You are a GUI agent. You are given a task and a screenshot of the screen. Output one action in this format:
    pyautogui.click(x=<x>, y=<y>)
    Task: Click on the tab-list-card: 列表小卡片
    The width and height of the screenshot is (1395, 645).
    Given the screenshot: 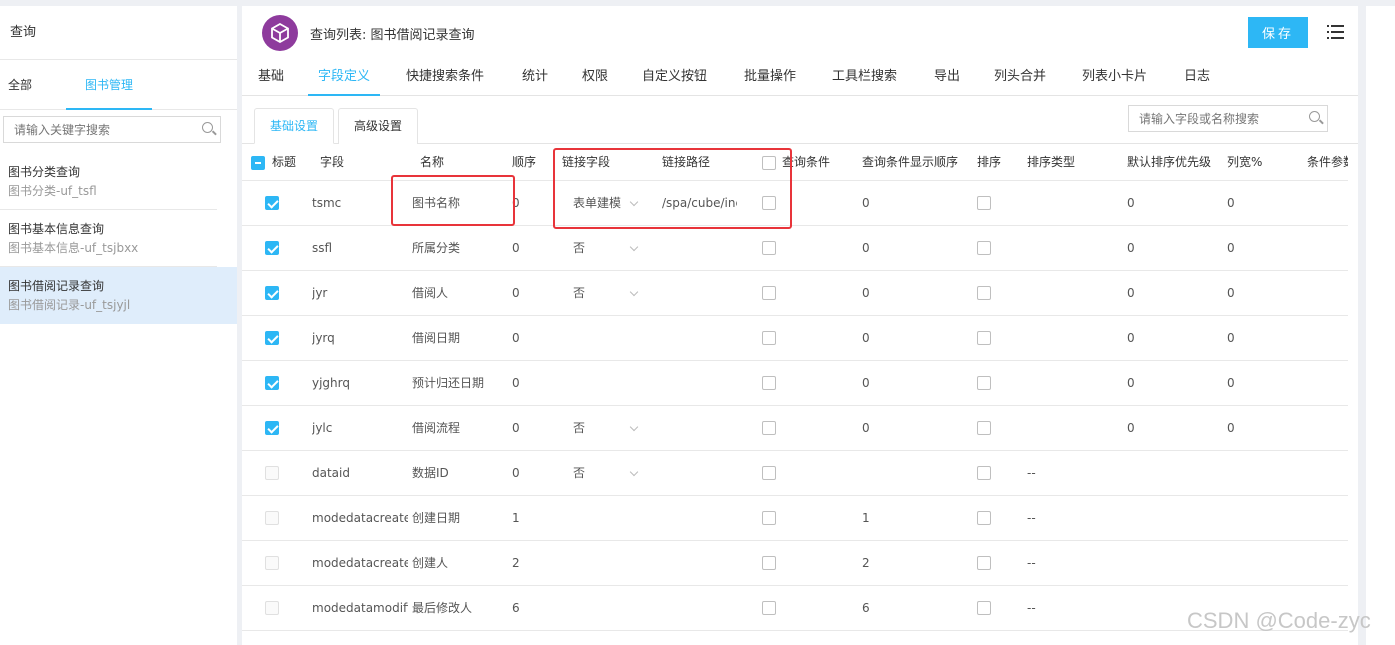 What is the action you would take?
    pyautogui.click(x=1114, y=78)
    